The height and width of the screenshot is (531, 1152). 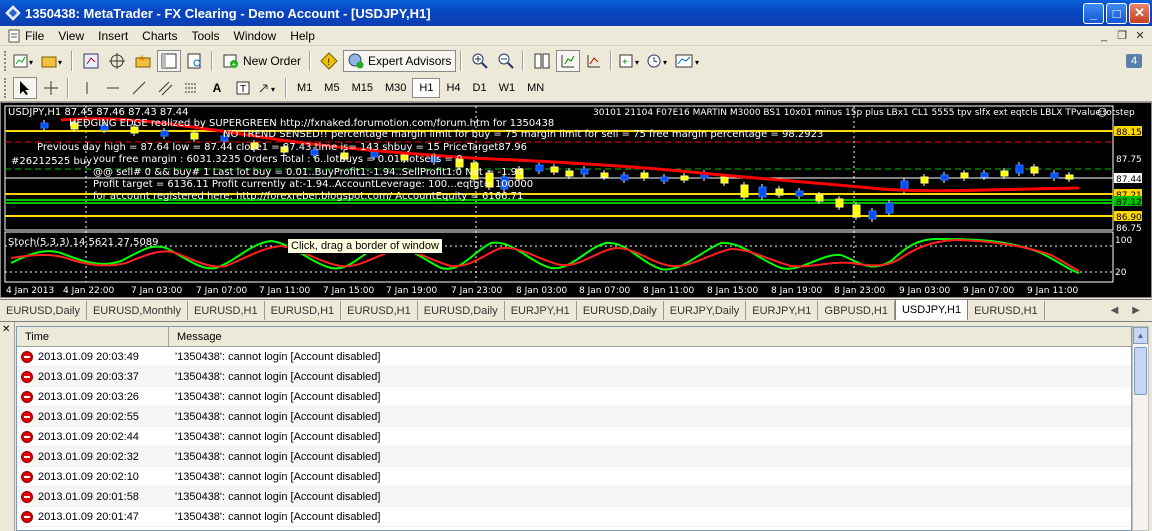 What do you see at coordinates (1116, 13) in the screenshot?
I see `maximize-button: □` at bounding box center [1116, 13].